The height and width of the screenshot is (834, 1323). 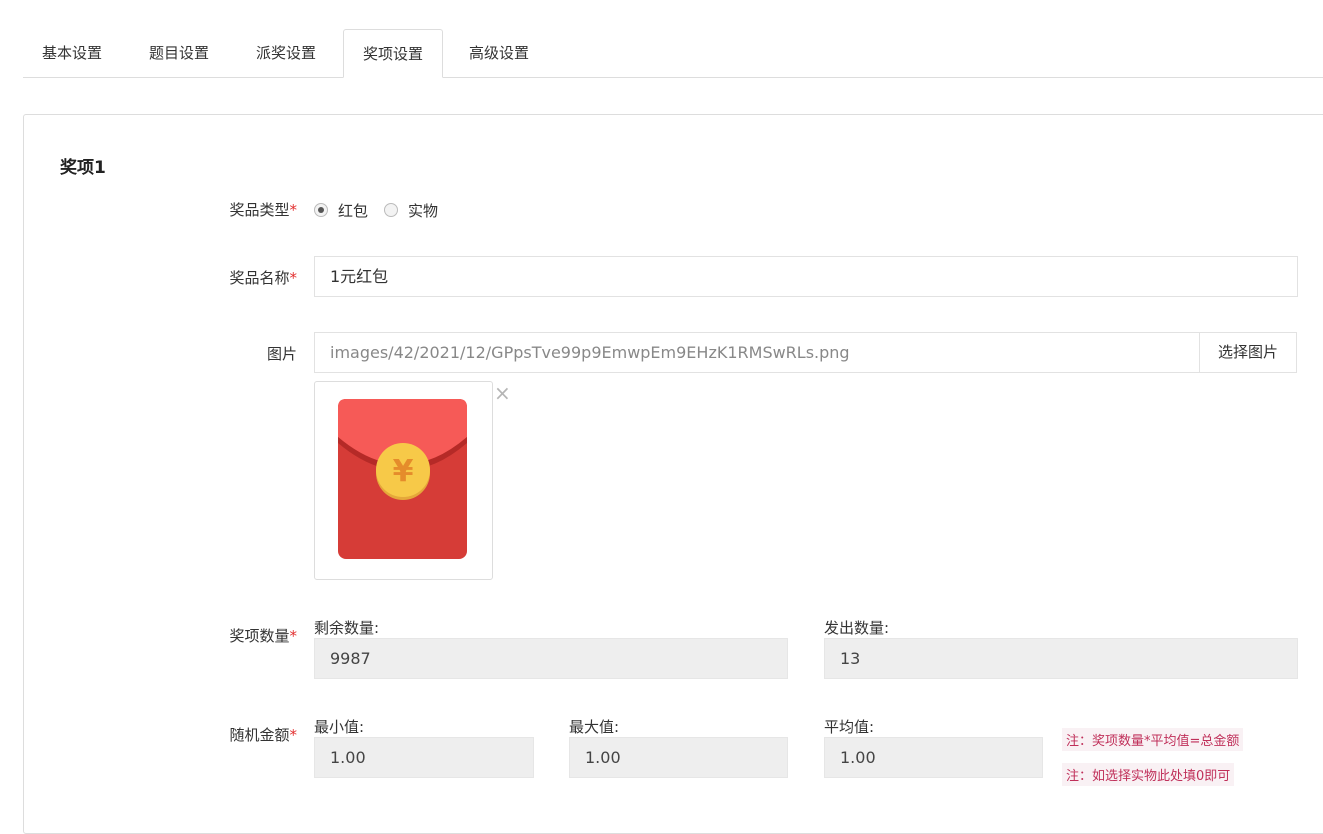 What do you see at coordinates (393, 53) in the screenshot?
I see `tab-prize-item-settings: 奖项设置` at bounding box center [393, 53].